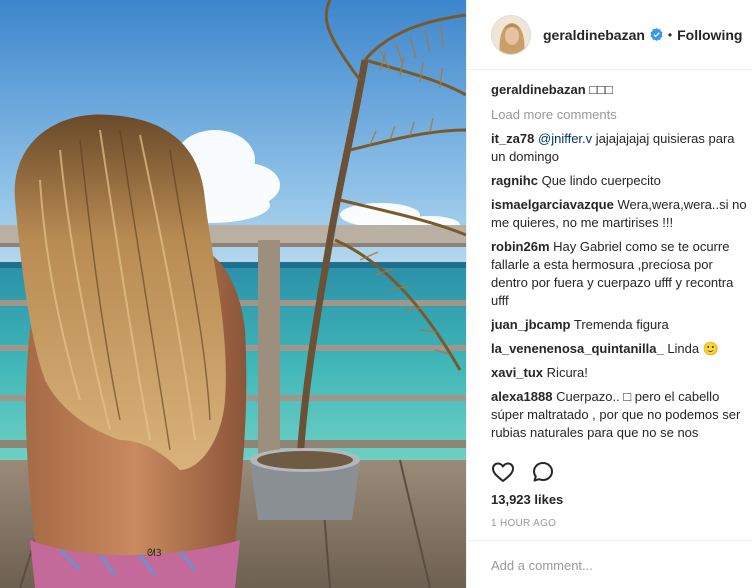 Image resolution: width=752 pixels, height=588 pixels. I want to click on comment-text: Linda 🙂, so click(693, 348).